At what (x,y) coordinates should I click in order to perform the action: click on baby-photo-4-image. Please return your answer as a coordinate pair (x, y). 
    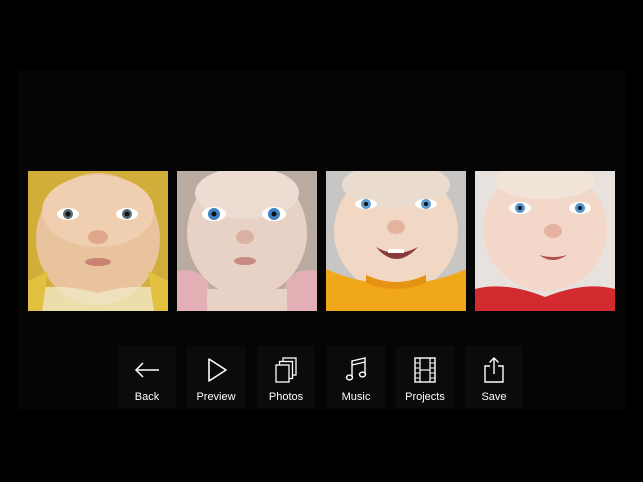
    Looking at the image, I should click on (545, 241).